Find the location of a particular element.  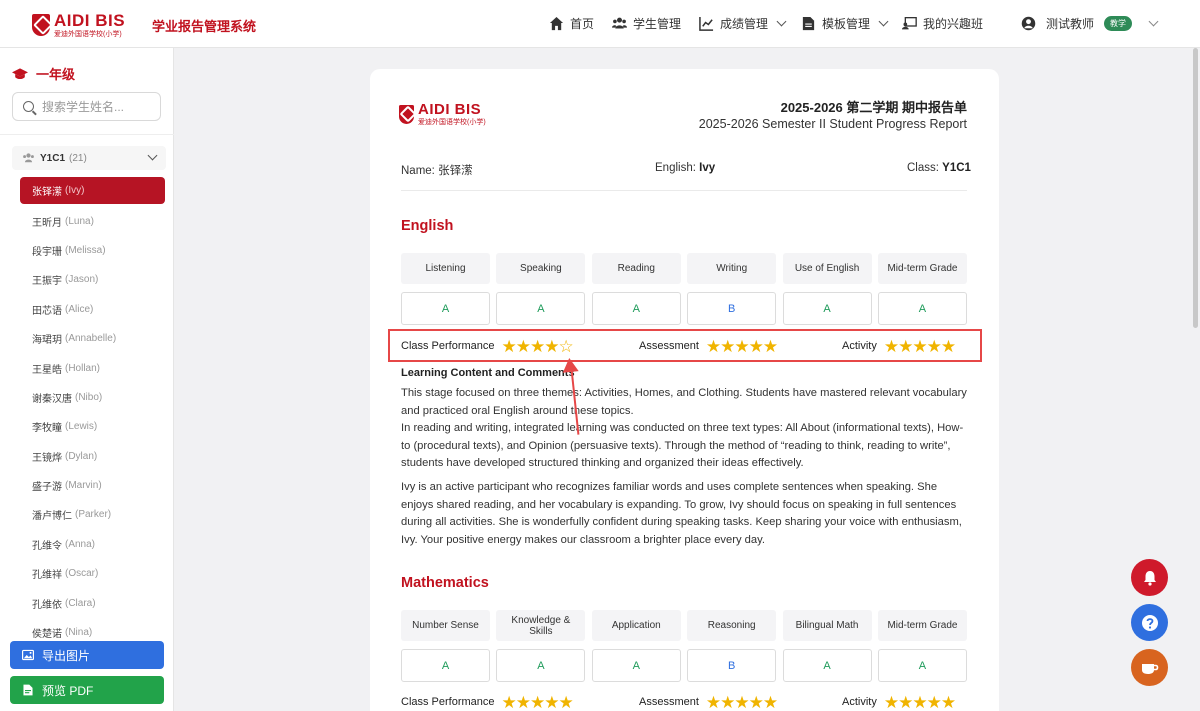

users-icon is located at coordinates (28, 158).